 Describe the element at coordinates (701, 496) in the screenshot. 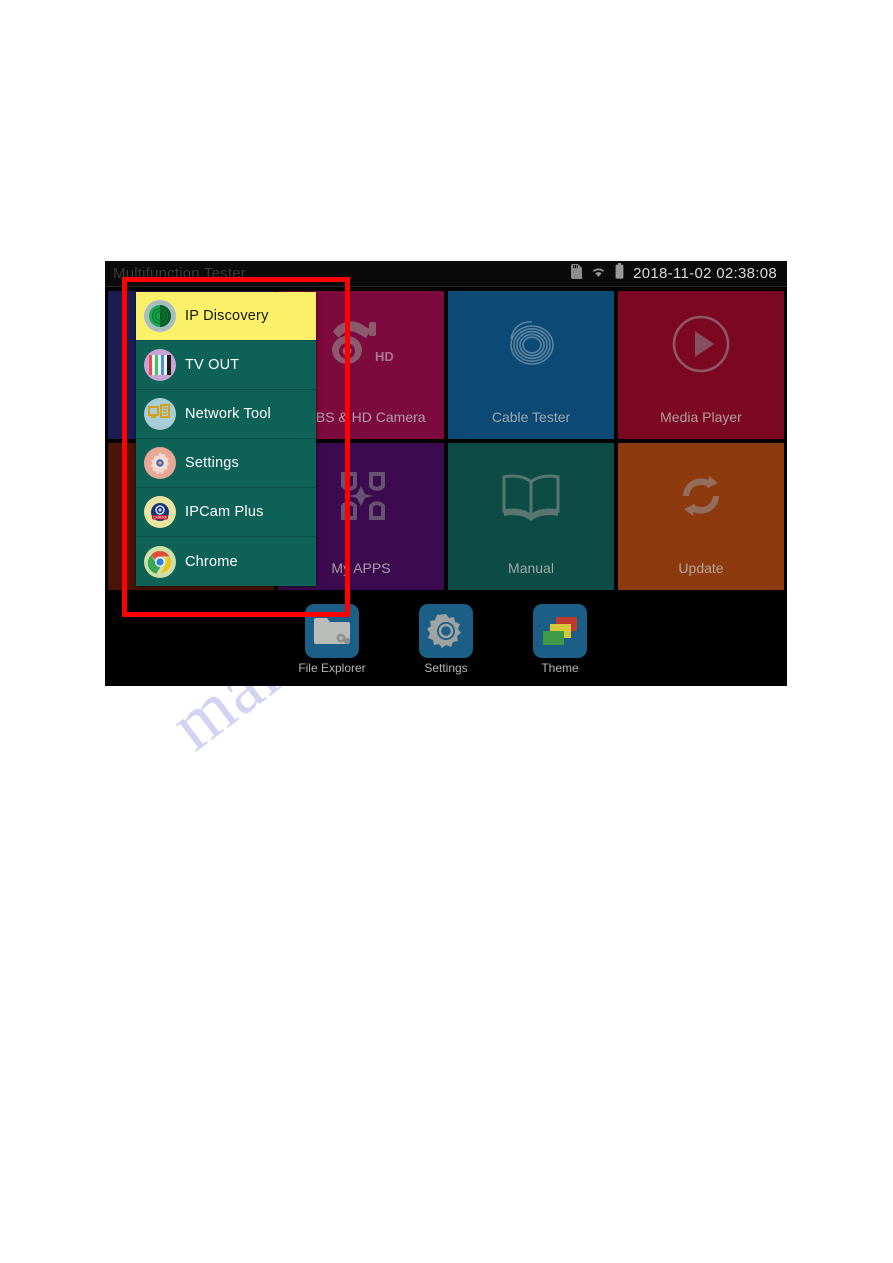

I see `refresh-sync-icon` at that location.